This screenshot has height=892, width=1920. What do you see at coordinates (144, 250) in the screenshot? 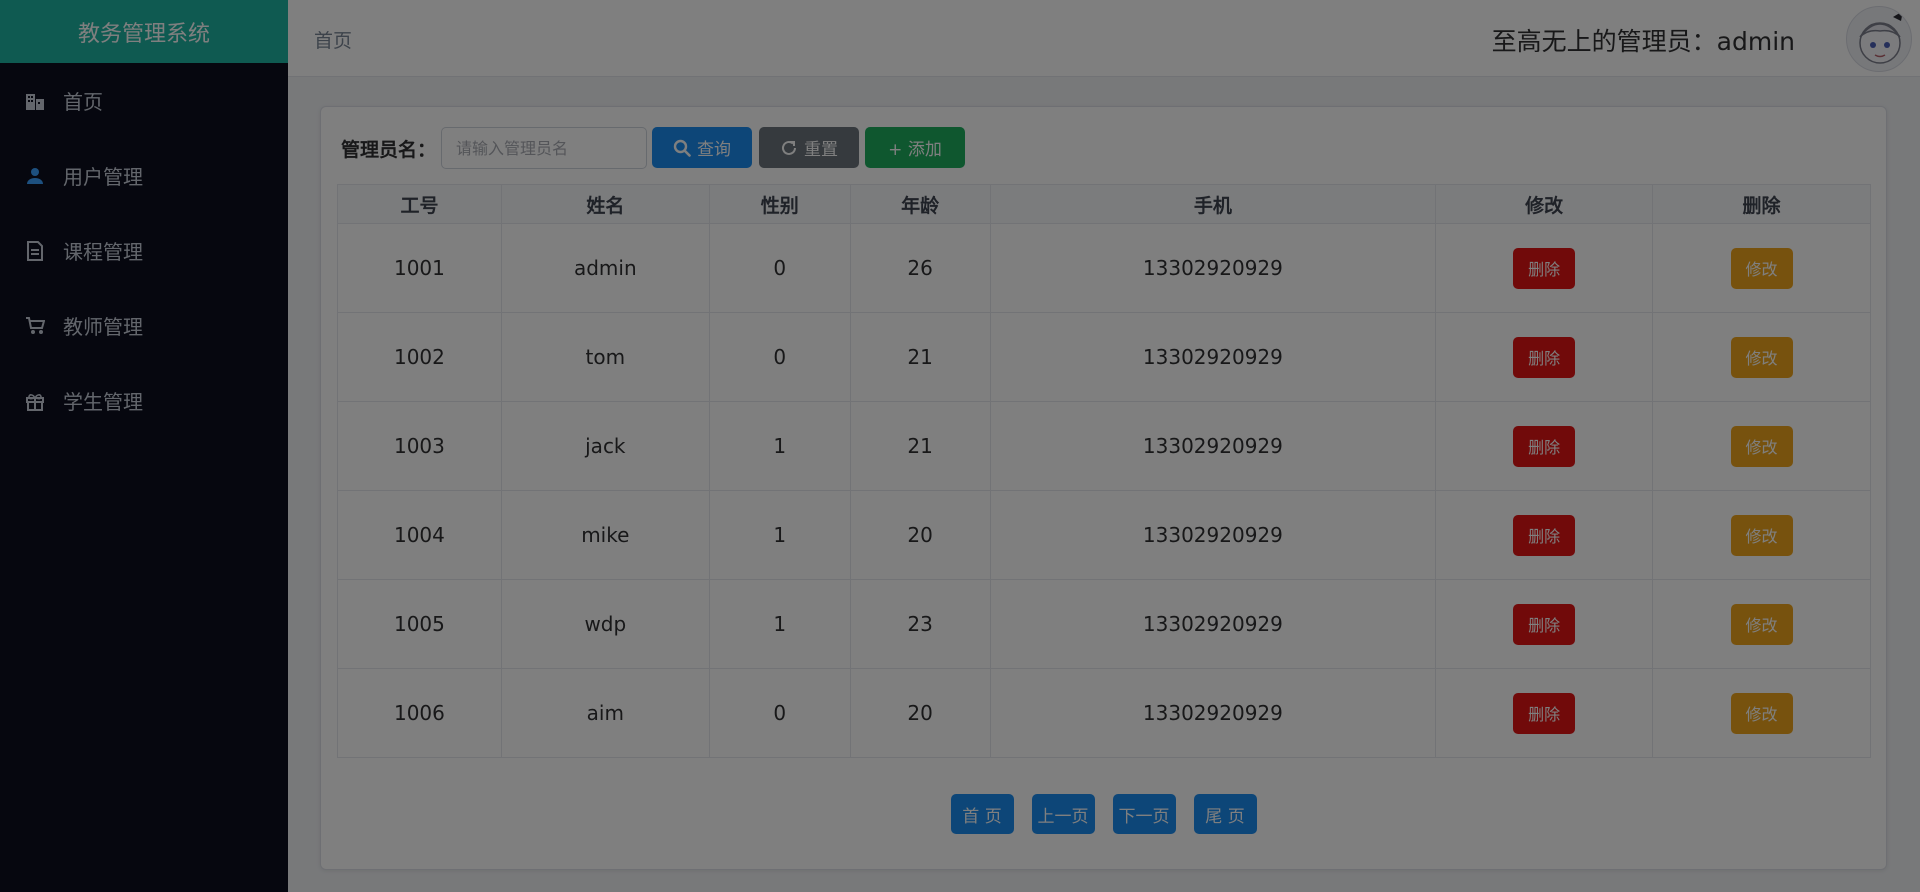
I see `sidebar-item-course-management: 课程管理` at bounding box center [144, 250].